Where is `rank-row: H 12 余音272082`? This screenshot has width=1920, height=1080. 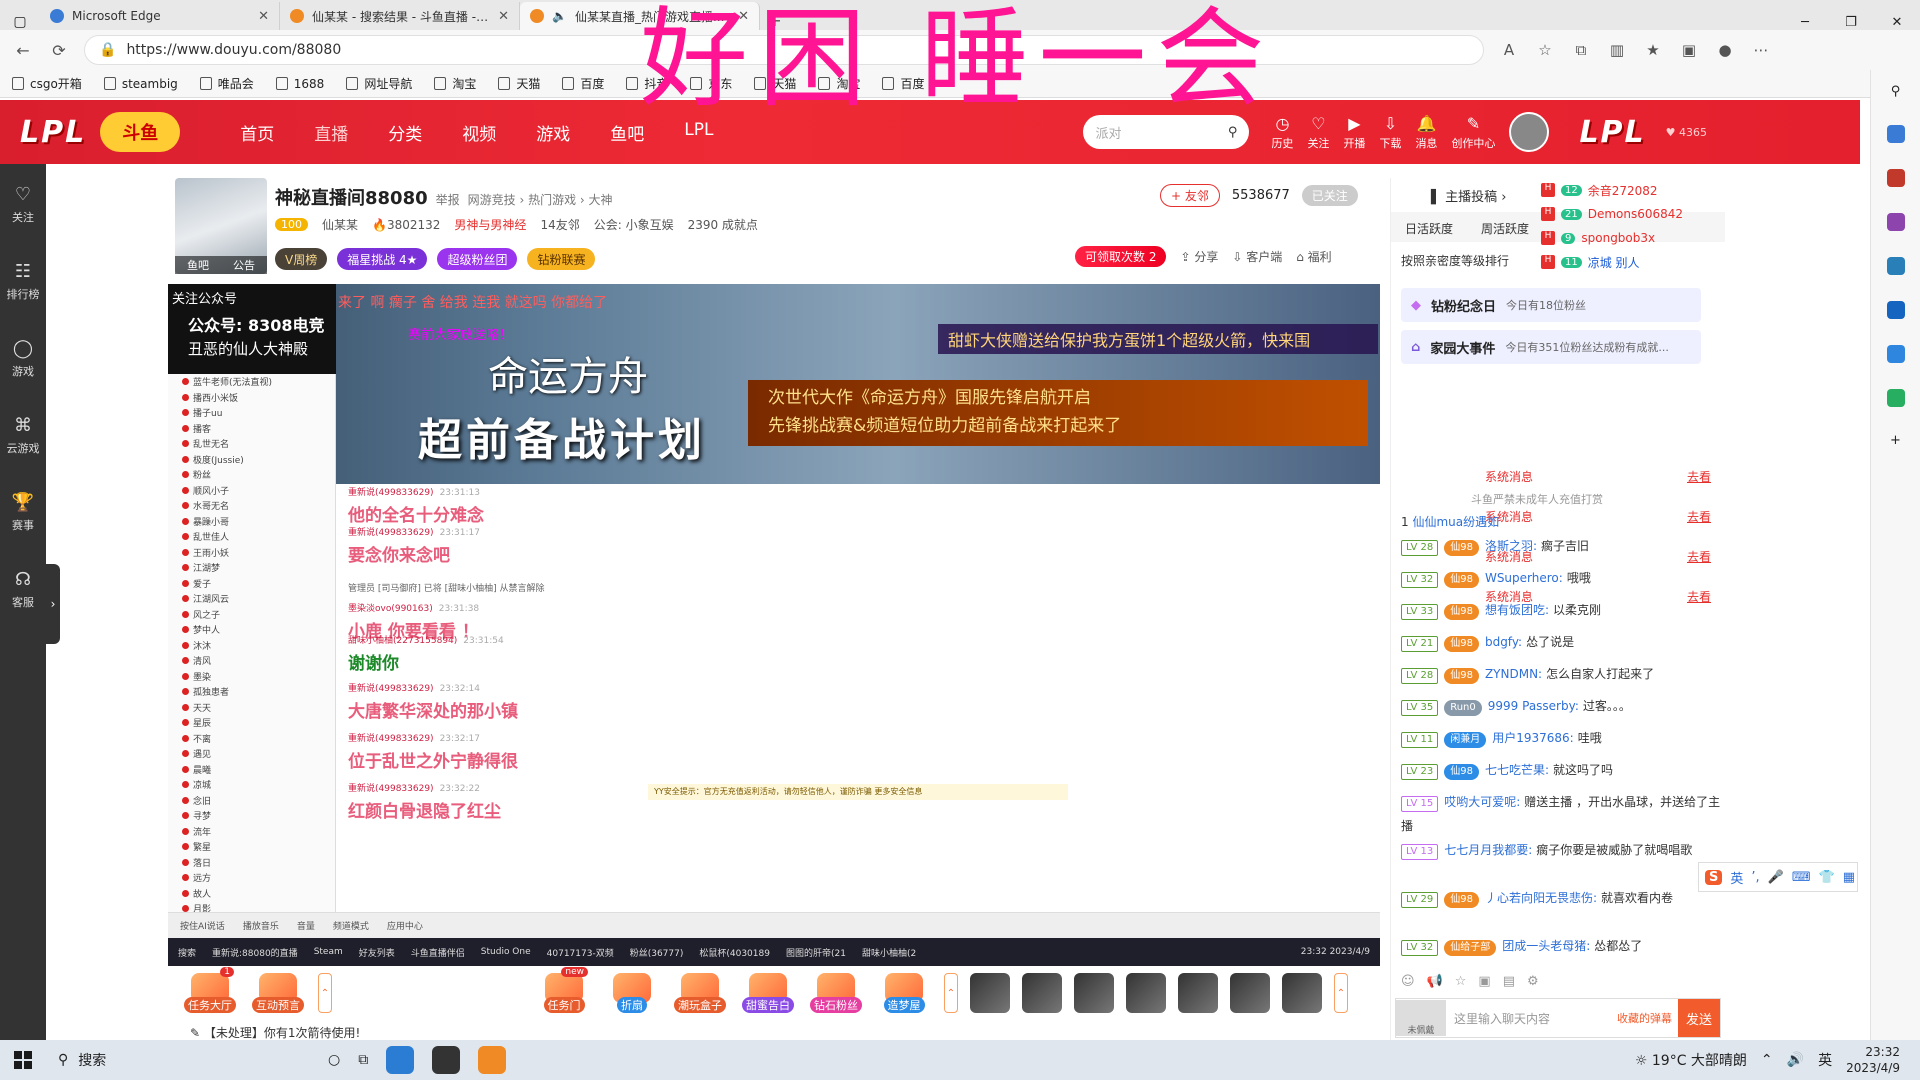
rank-row: H 12 余音272082 is located at coordinates (1633, 190).